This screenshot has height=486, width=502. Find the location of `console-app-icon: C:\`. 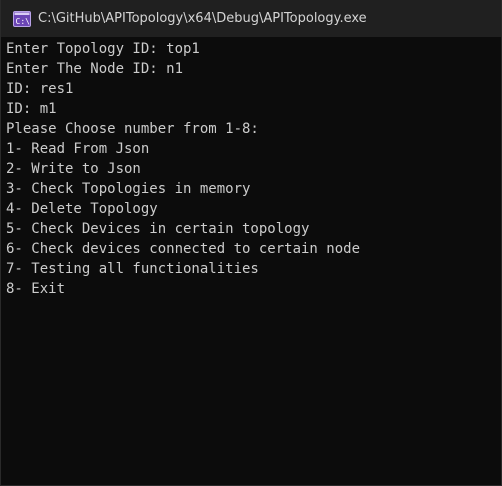

console-app-icon: C:\ is located at coordinates (22, 18).